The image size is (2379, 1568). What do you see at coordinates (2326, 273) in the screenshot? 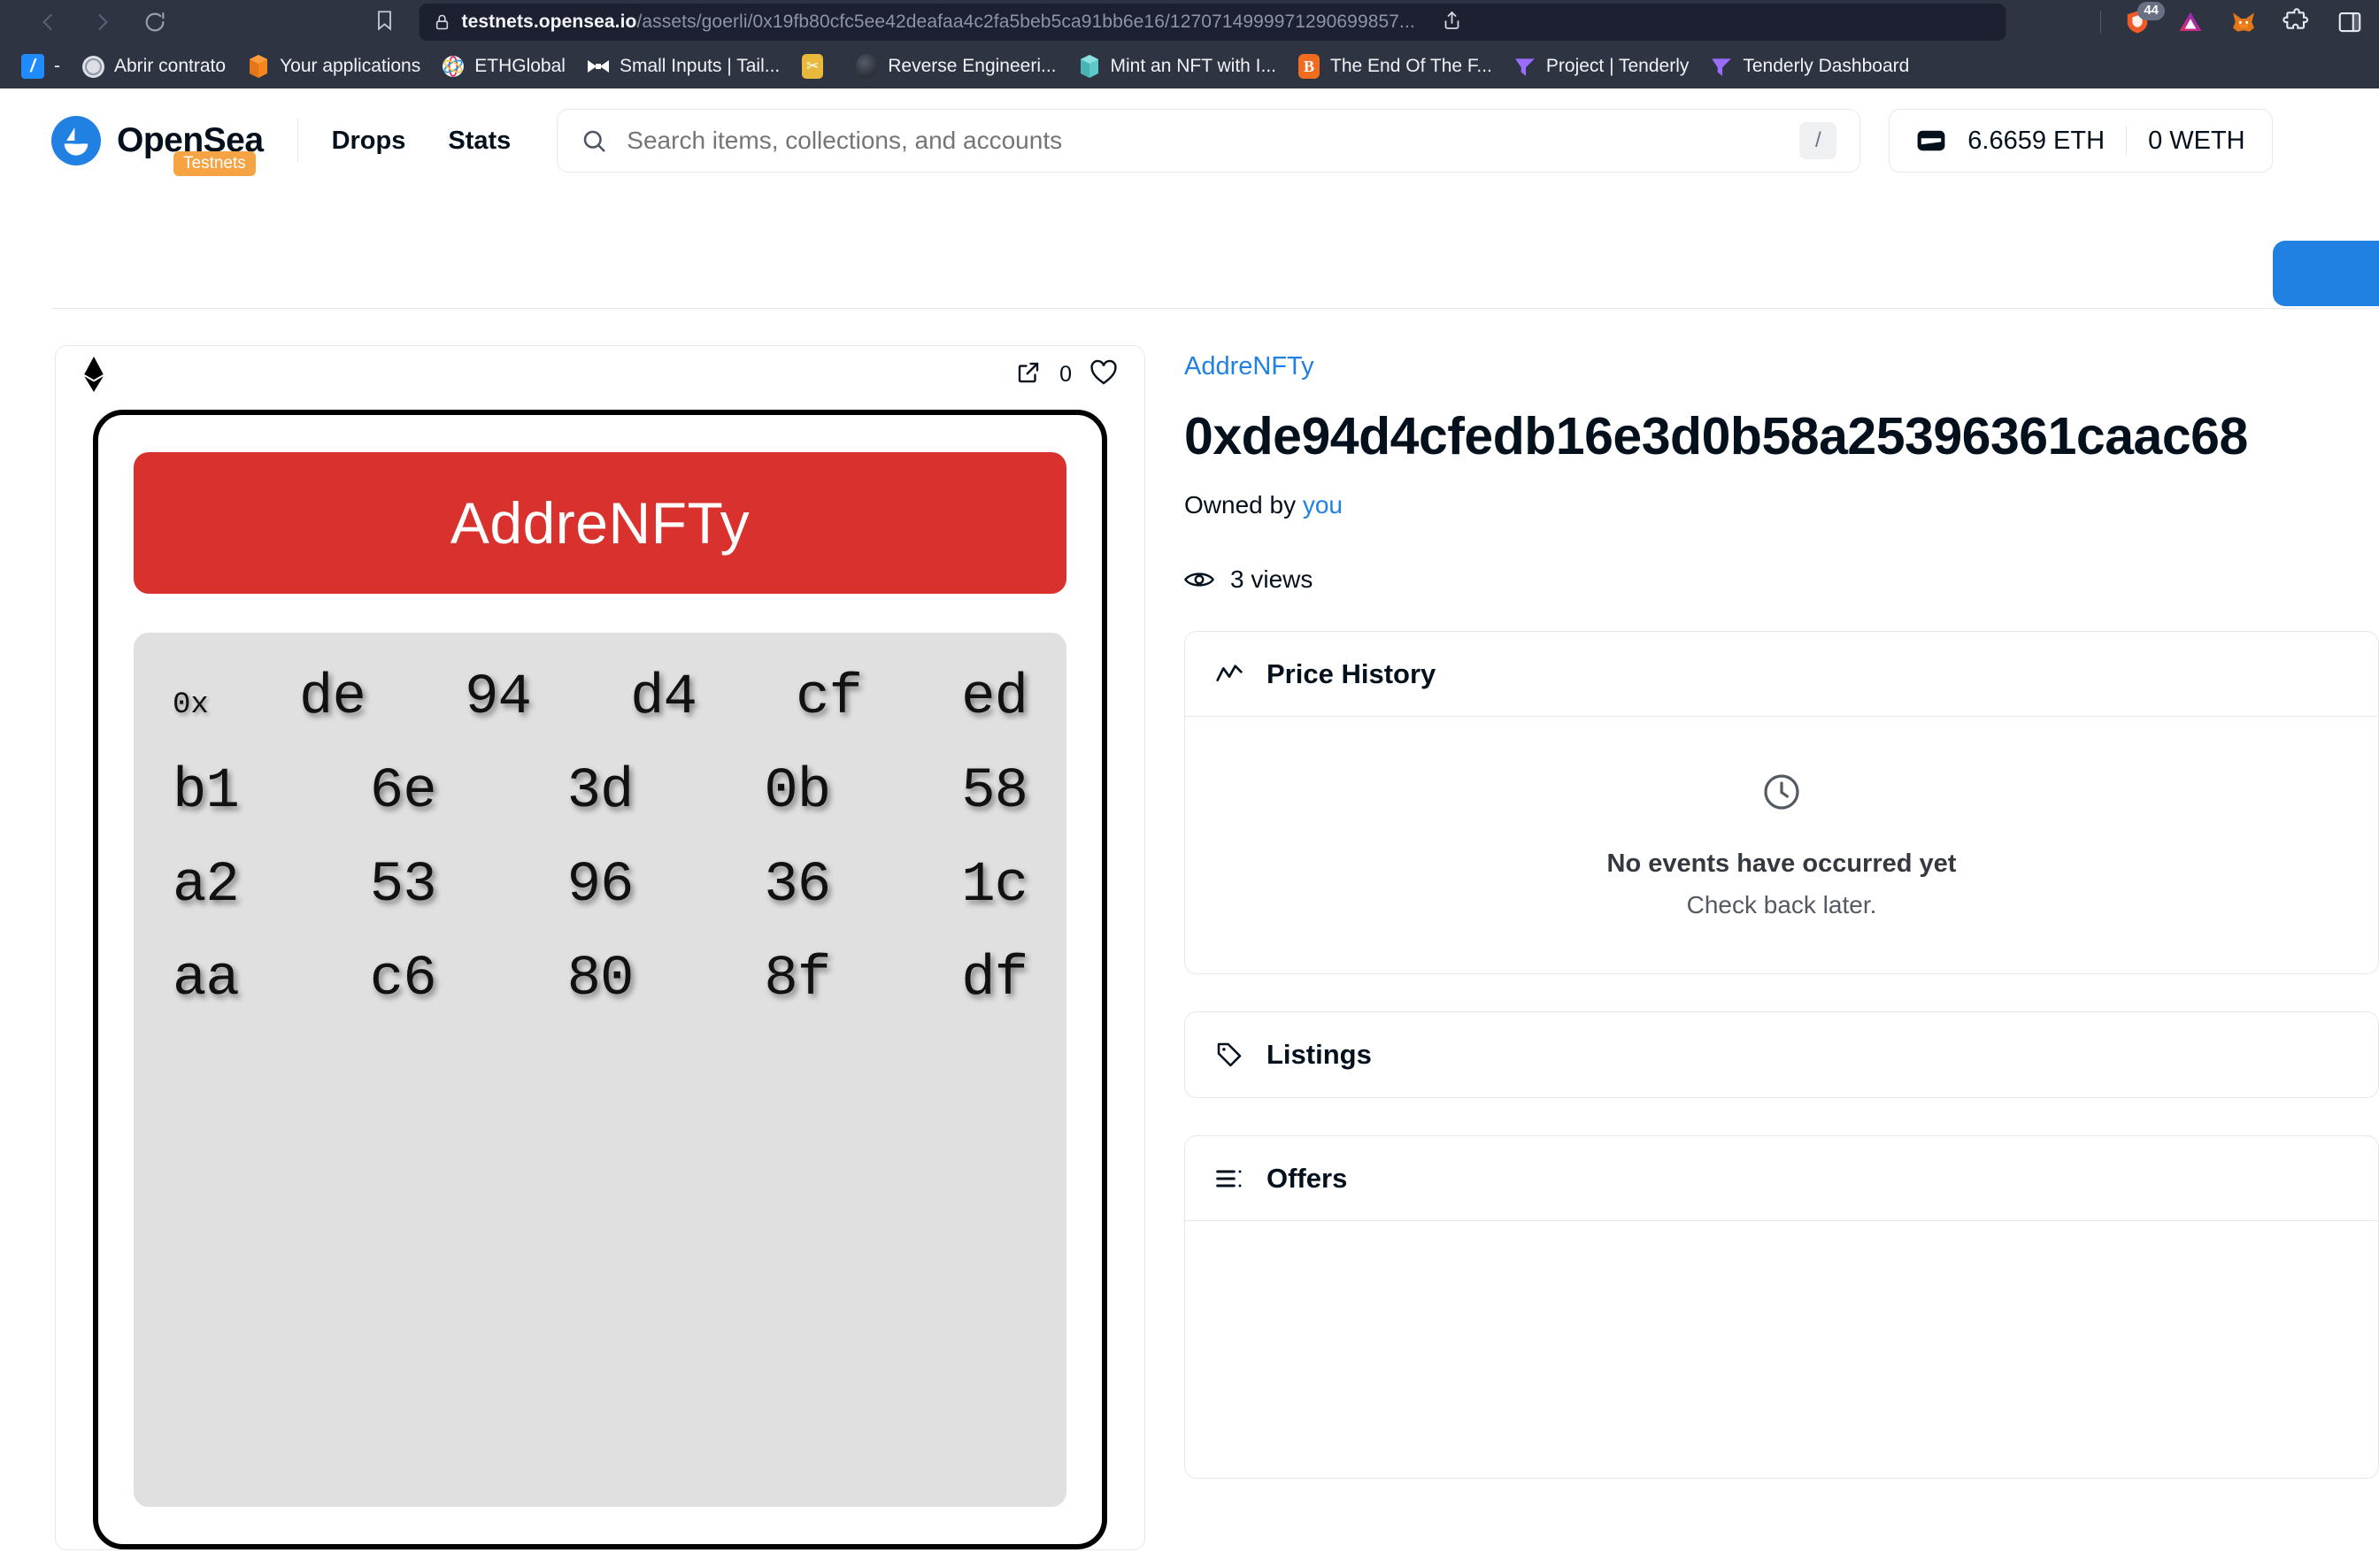
I see `primary-action-button` at bounding box center [2326, 273].